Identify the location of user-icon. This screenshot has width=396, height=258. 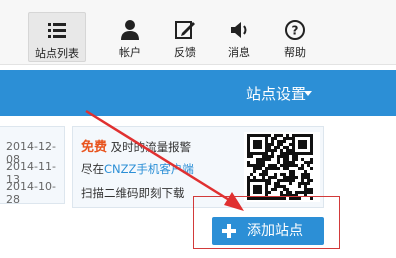
(130, 30).